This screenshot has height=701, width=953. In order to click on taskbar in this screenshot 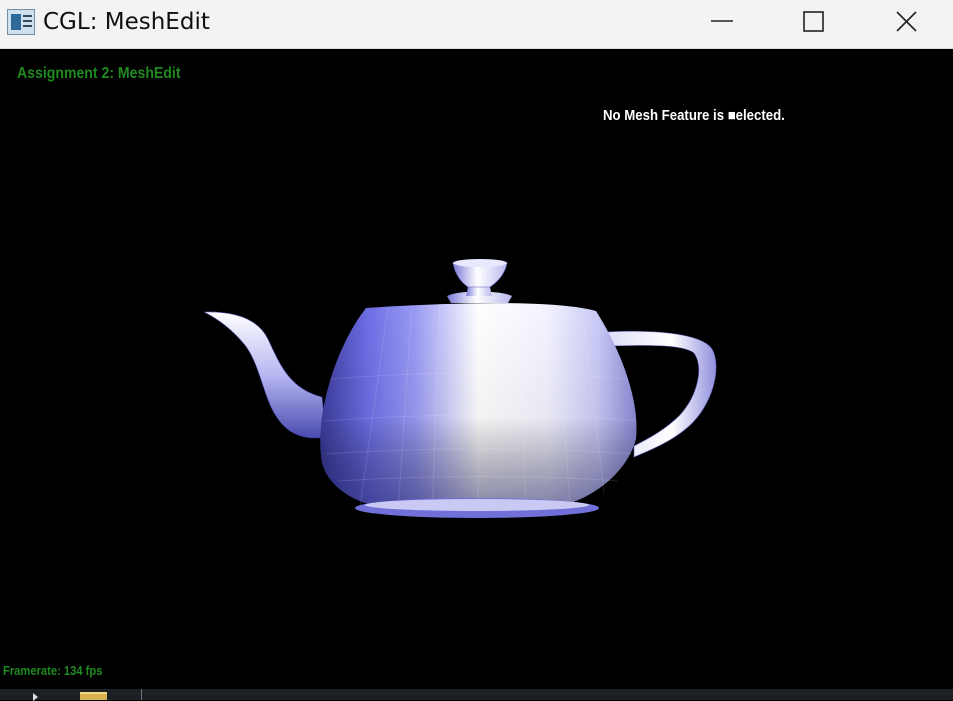, I will do `click(476, 695)`.